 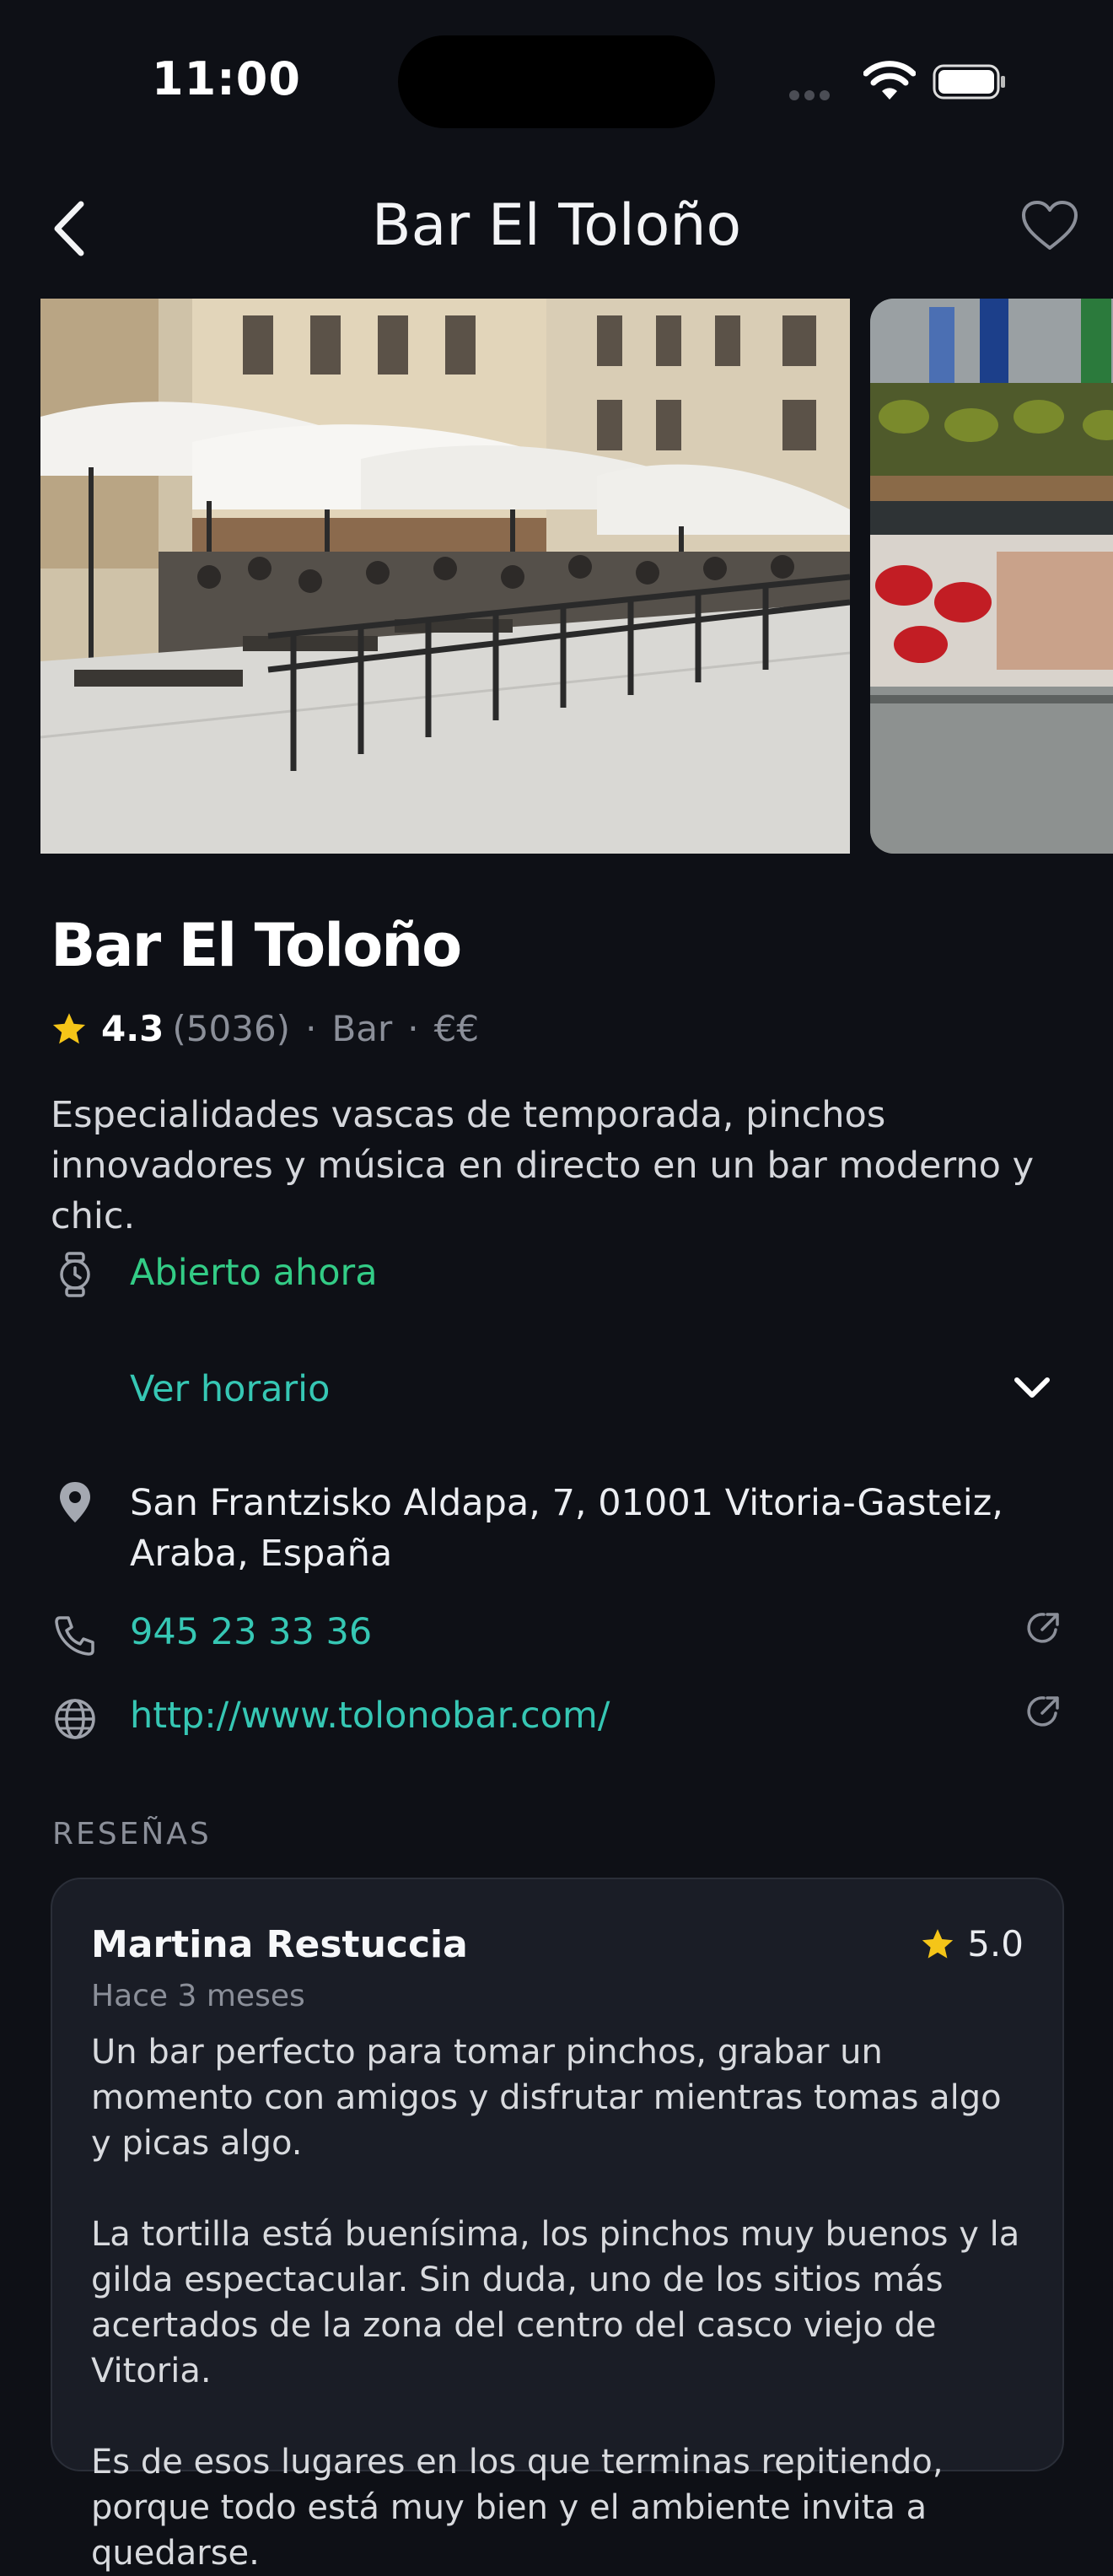 What do you see at coordinates (817, 94) in the screenshot?
I see `cellular-signal-icon` at bounding box center [817, 94].